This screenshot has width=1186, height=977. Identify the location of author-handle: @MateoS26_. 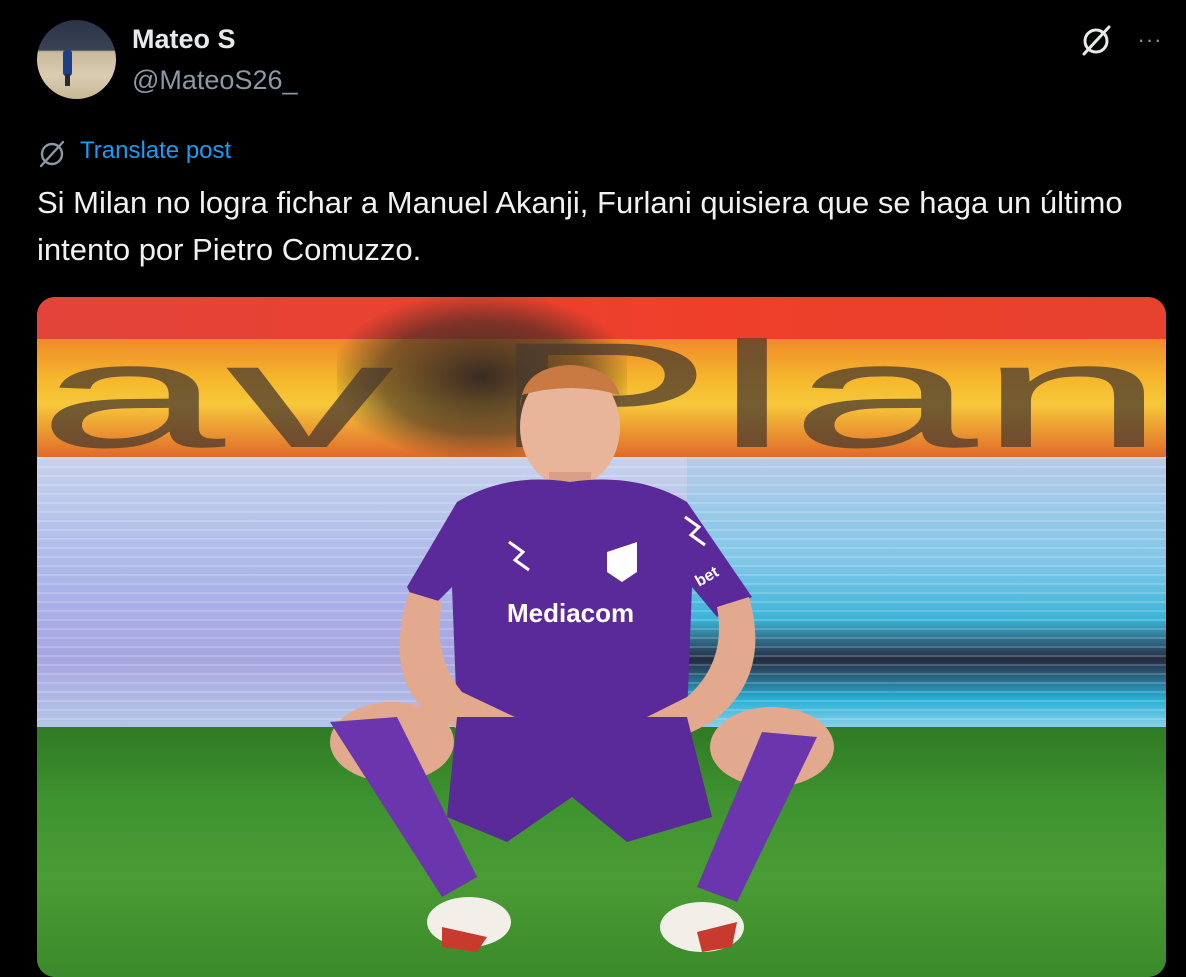
(215, 80).